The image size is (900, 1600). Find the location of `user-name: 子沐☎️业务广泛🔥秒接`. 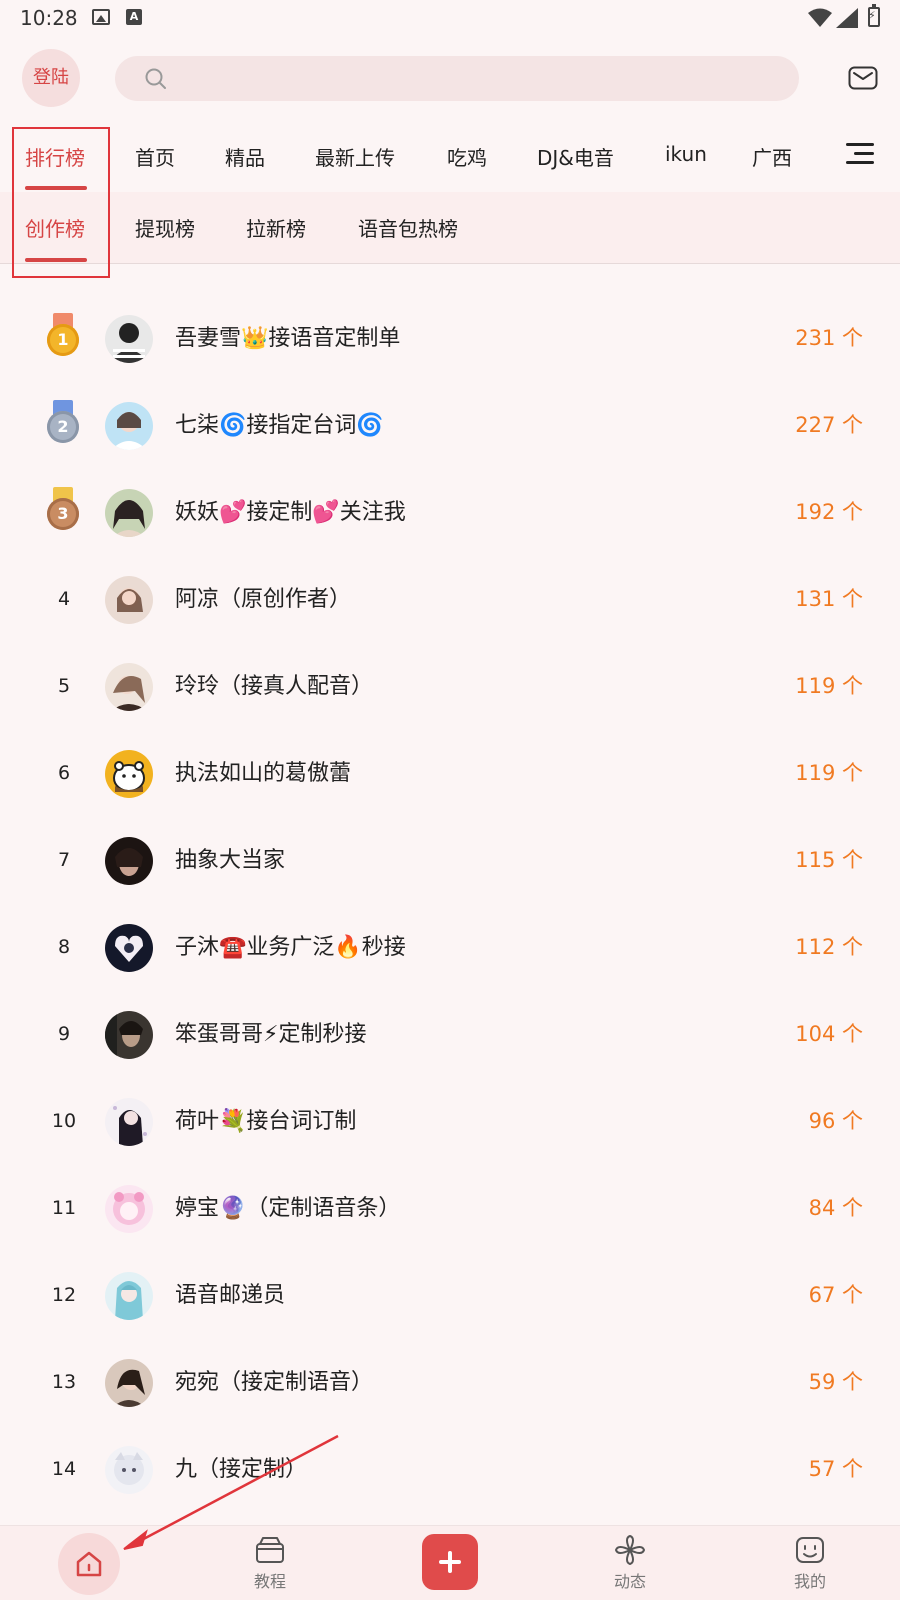

user-name: 子沐☎️业务广泛🔥秒接 is located at coordinates (290, 947).